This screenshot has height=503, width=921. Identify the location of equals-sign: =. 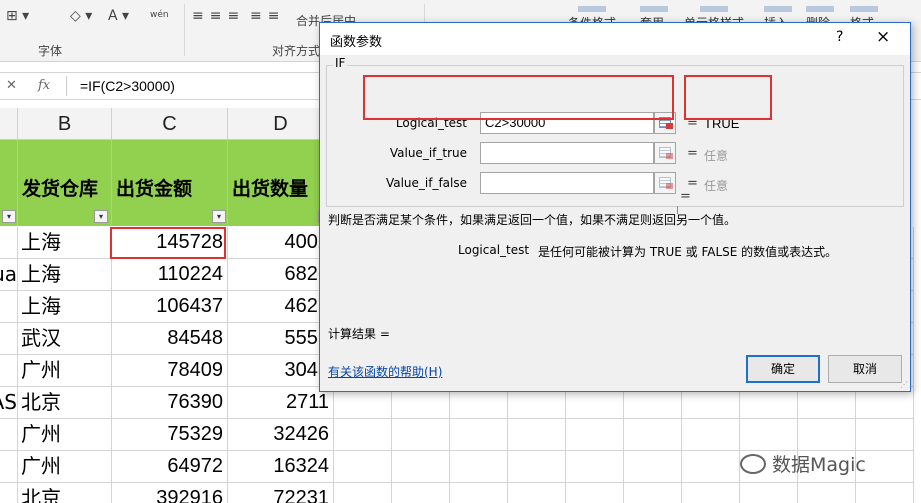
(692, 153).